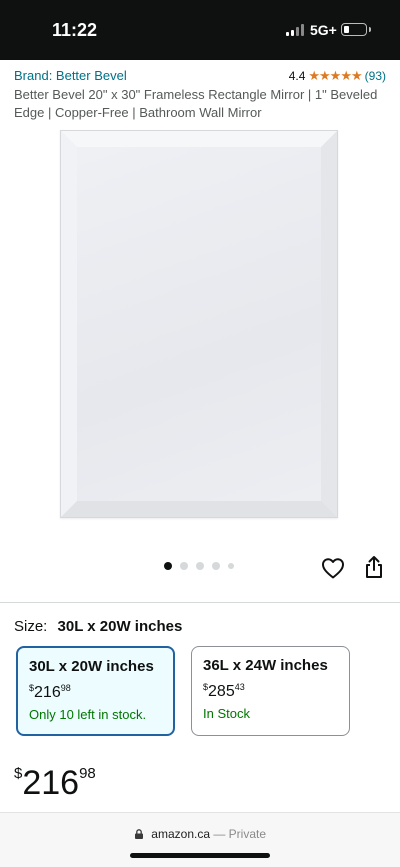 The image size is (400, 867). Describe the element at coordinates (297, 76) in the screenshot. I see `rating-value: 4.4` at that location.